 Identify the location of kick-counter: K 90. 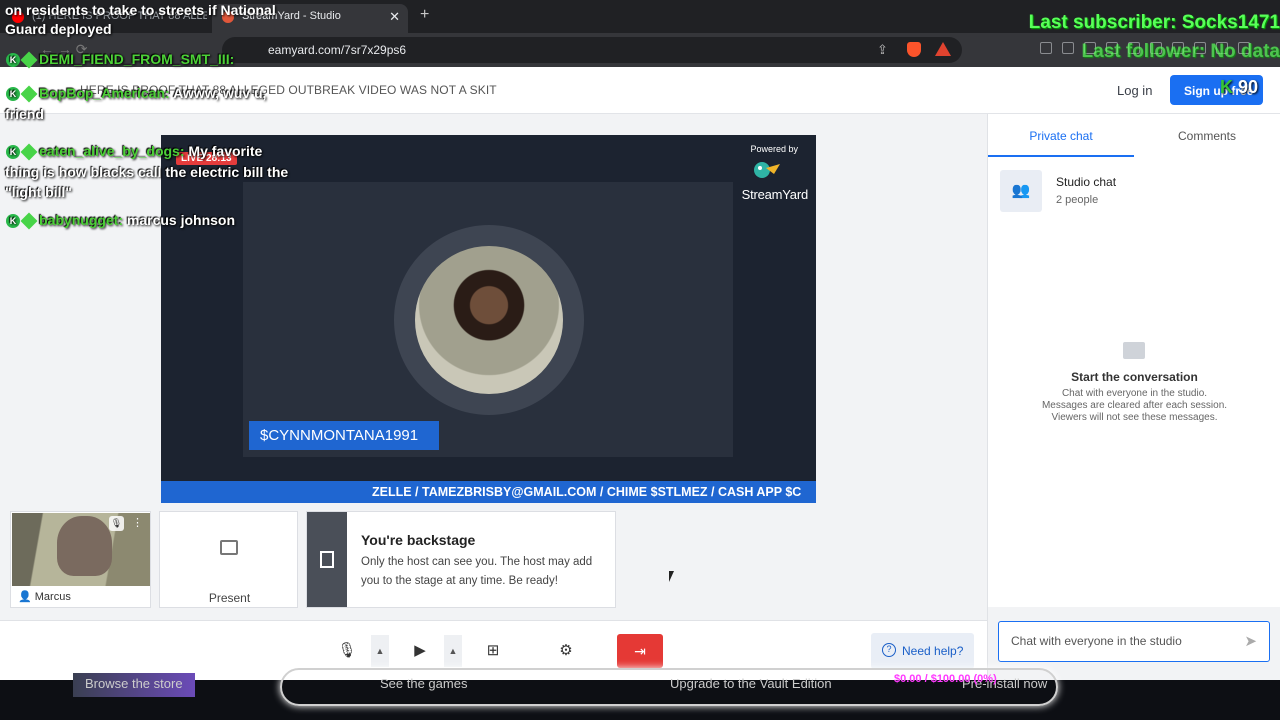
(1239, 87).